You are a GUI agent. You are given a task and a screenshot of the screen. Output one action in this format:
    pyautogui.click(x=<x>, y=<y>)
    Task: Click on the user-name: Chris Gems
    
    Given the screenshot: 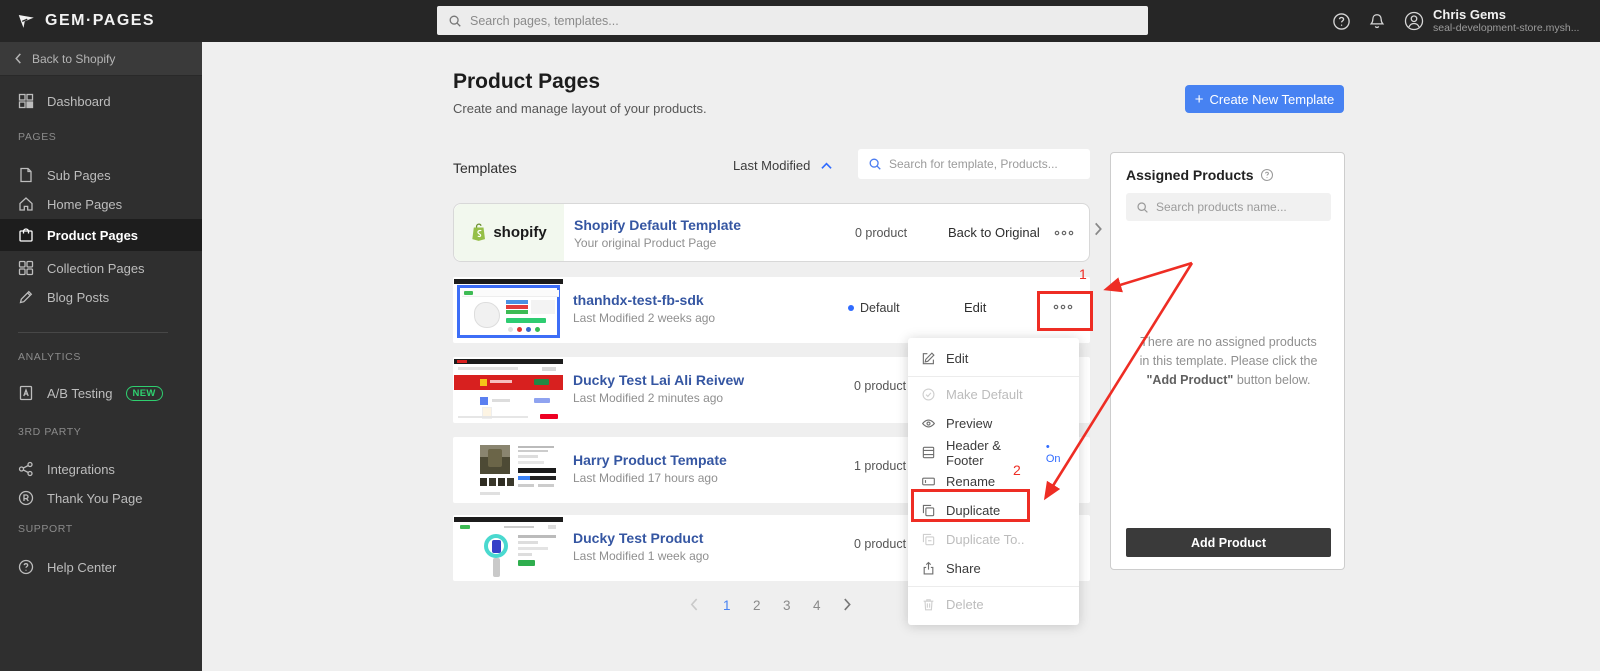 What is the action you would take?
    pyautogui.click(x=1469, y=14)
    